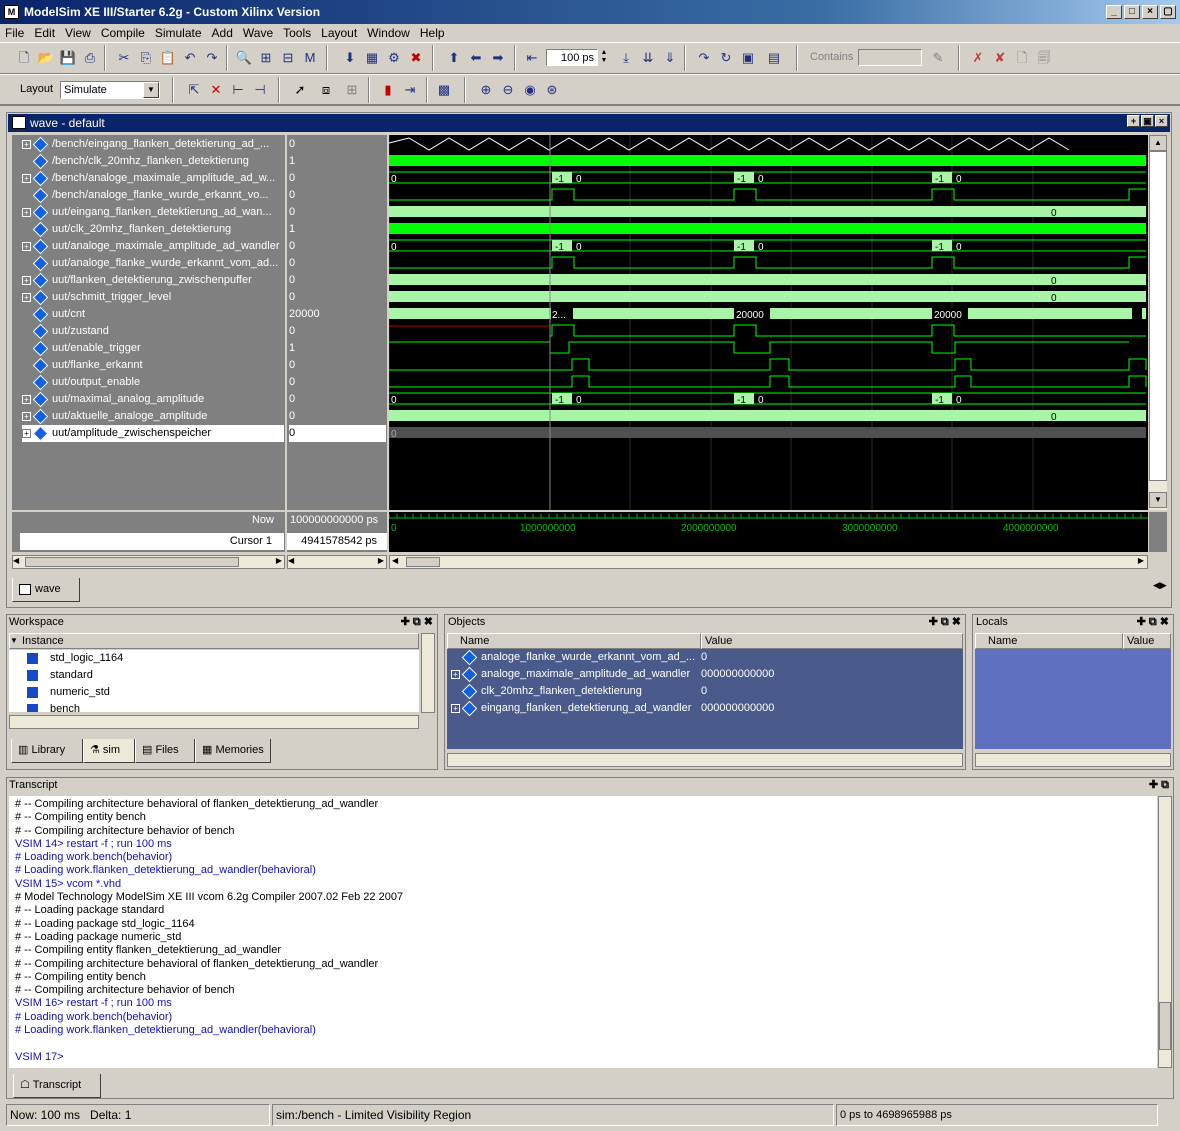 Image resolution: width=1180 pixels, height=1131 pixels. What do you see at coordinates (626, 58) in the screenshot?
I see `run-icon: ⤓` at bounding box center [626, 58].